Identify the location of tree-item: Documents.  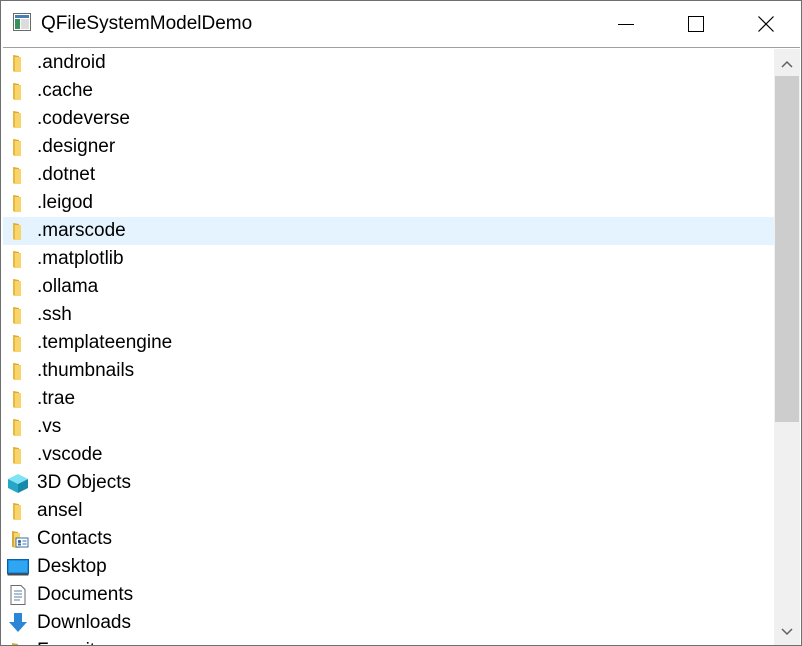
(388, 595).